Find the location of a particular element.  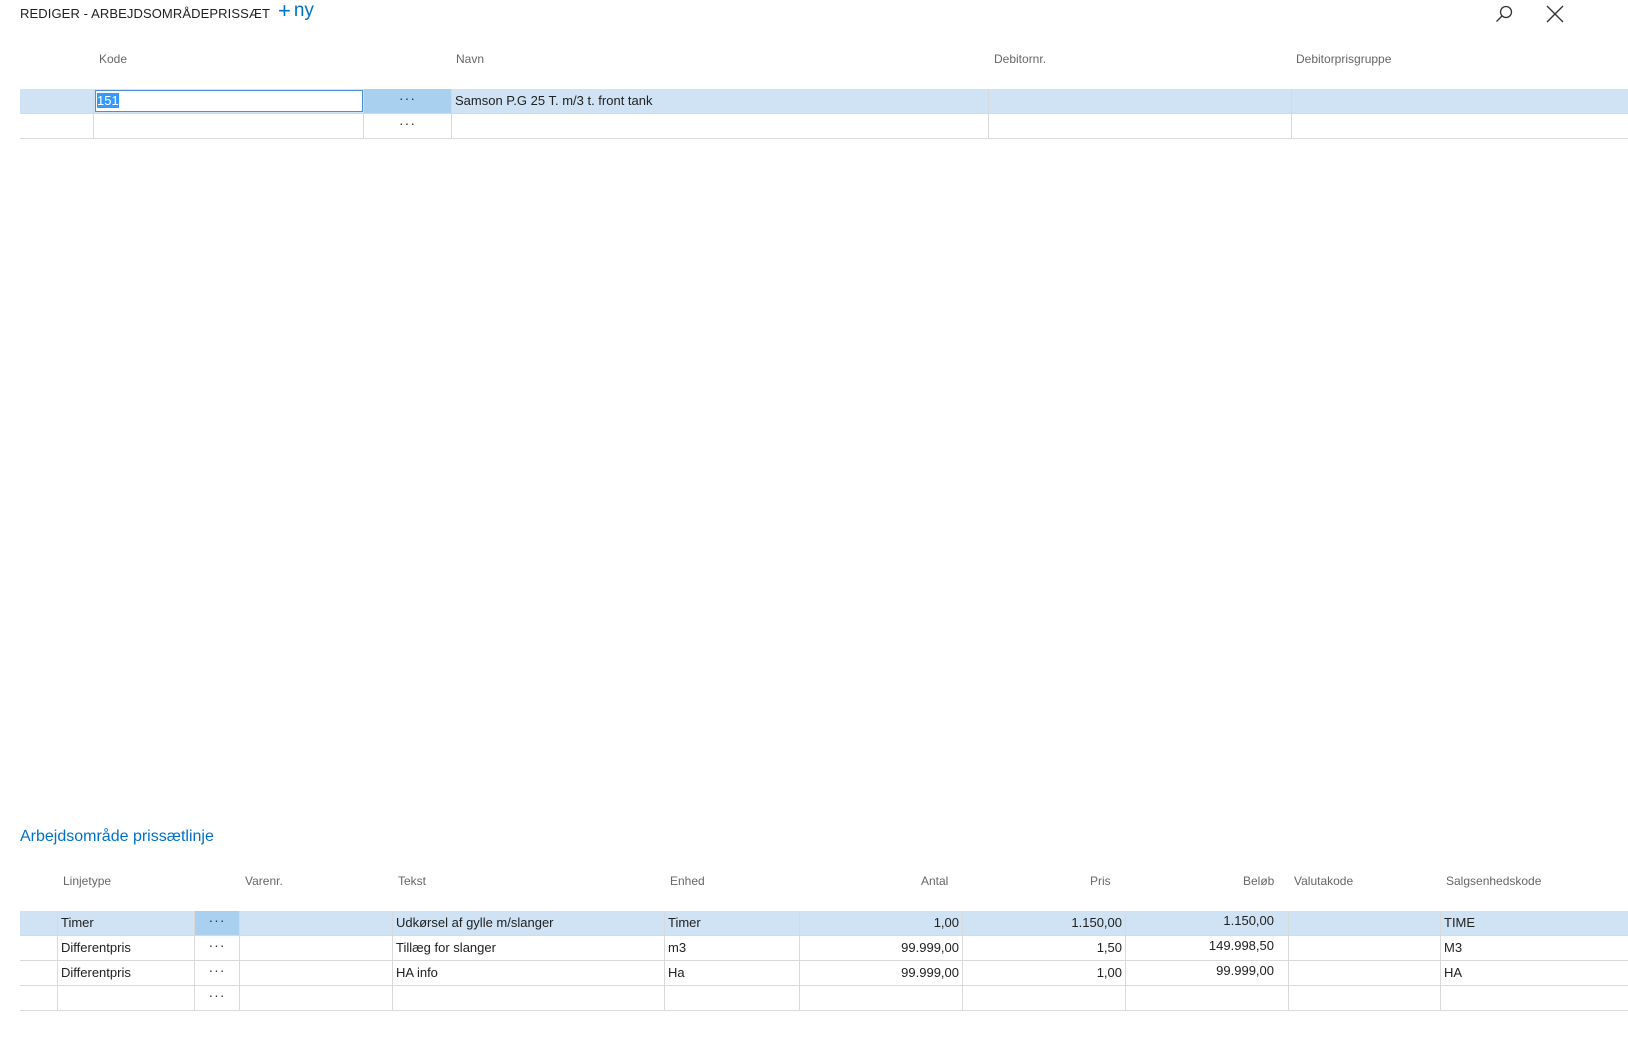

enhed-cell: Ha is located at coordinates (732, 973).